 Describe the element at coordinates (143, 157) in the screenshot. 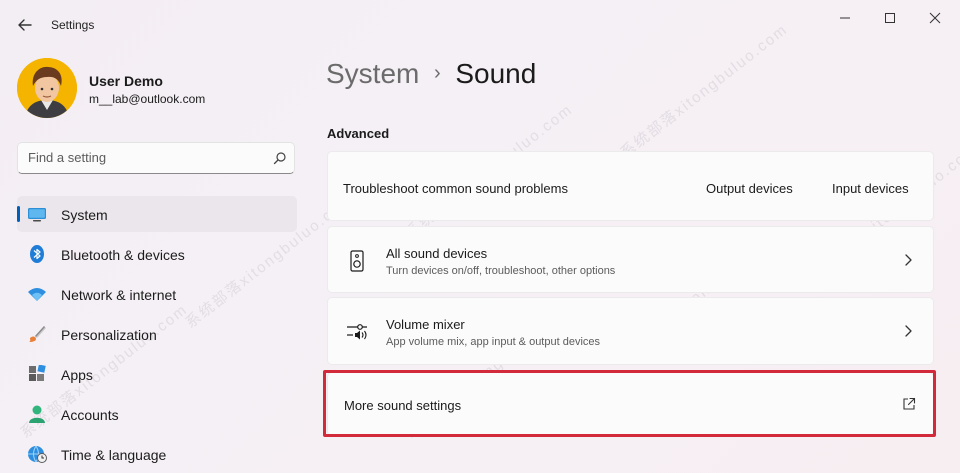

I see `search-input` at that location.